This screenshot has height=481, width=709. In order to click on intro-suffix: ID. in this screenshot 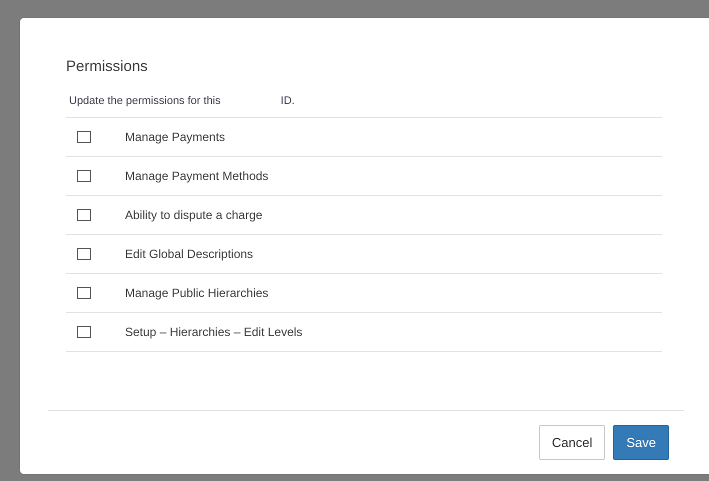, I will do `click(287, 101)`.